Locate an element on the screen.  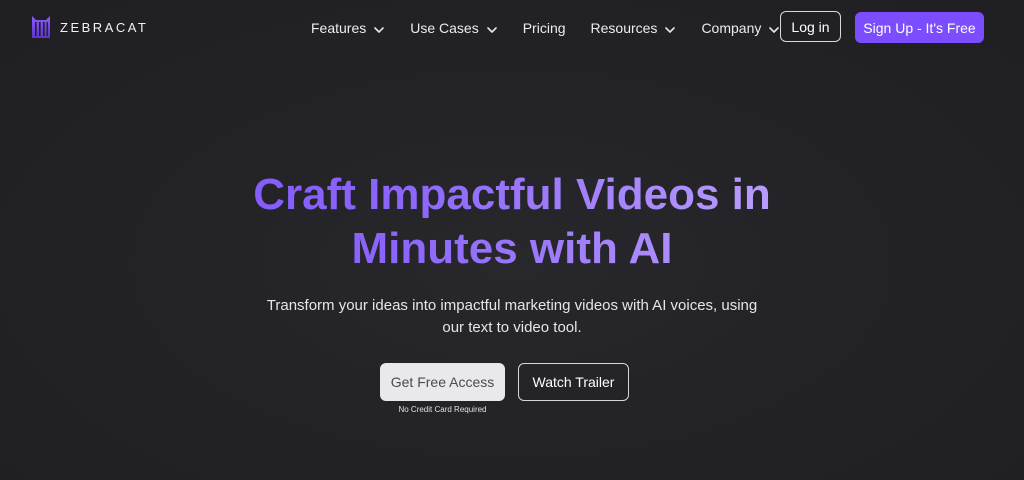
hero-title-line-2: Minutes with AI is located at coordinates (512, 248).